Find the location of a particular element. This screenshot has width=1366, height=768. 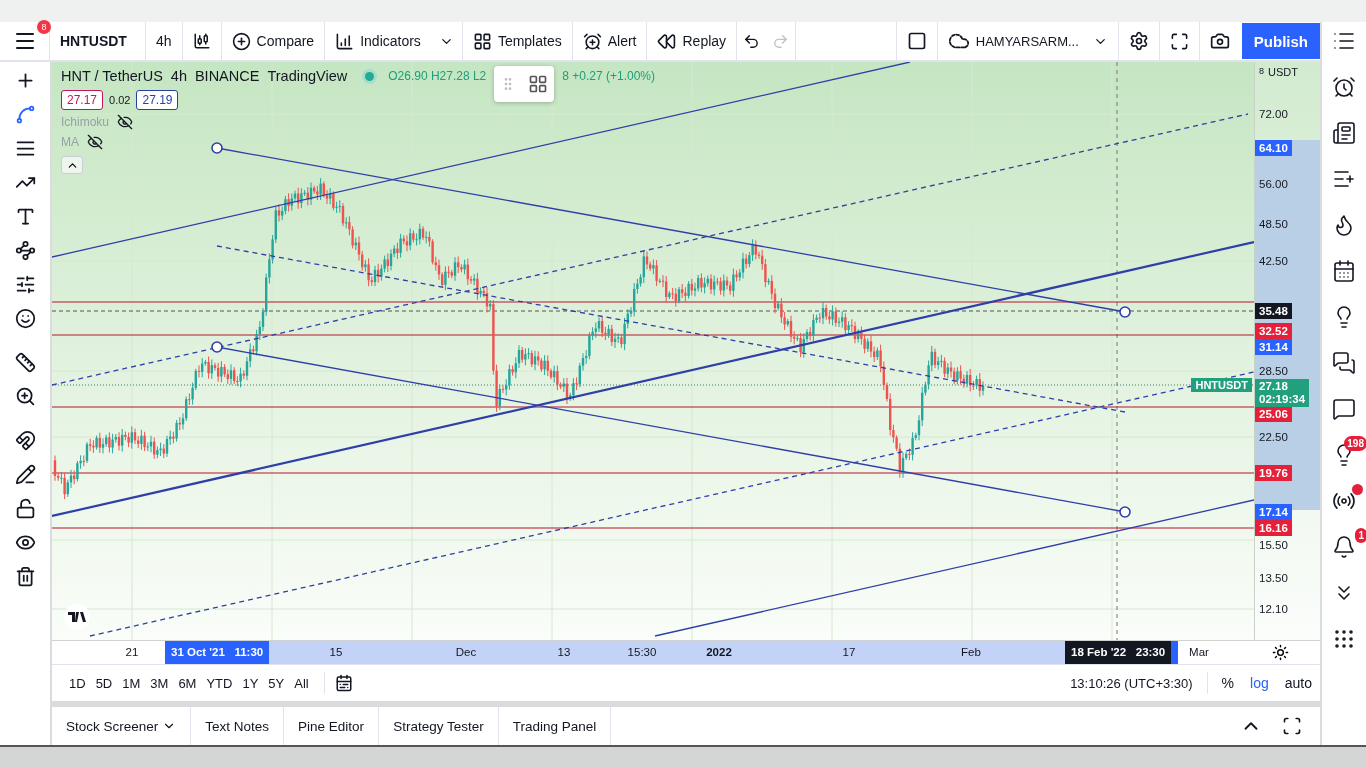

bell-icon is located at coordinates (1344, 547).